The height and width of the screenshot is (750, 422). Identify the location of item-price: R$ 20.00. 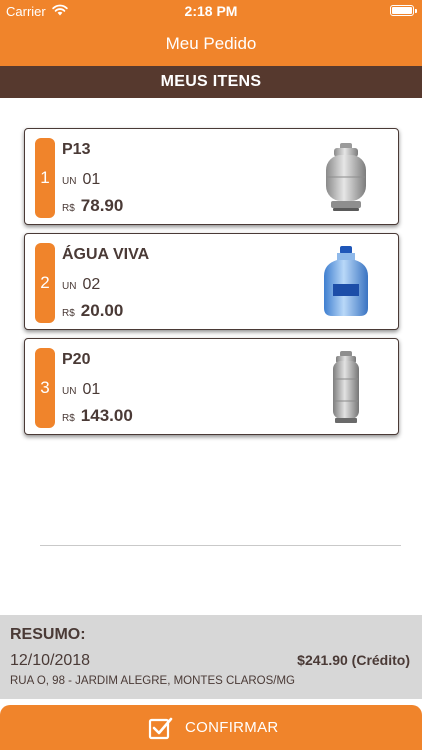
(92, 311).